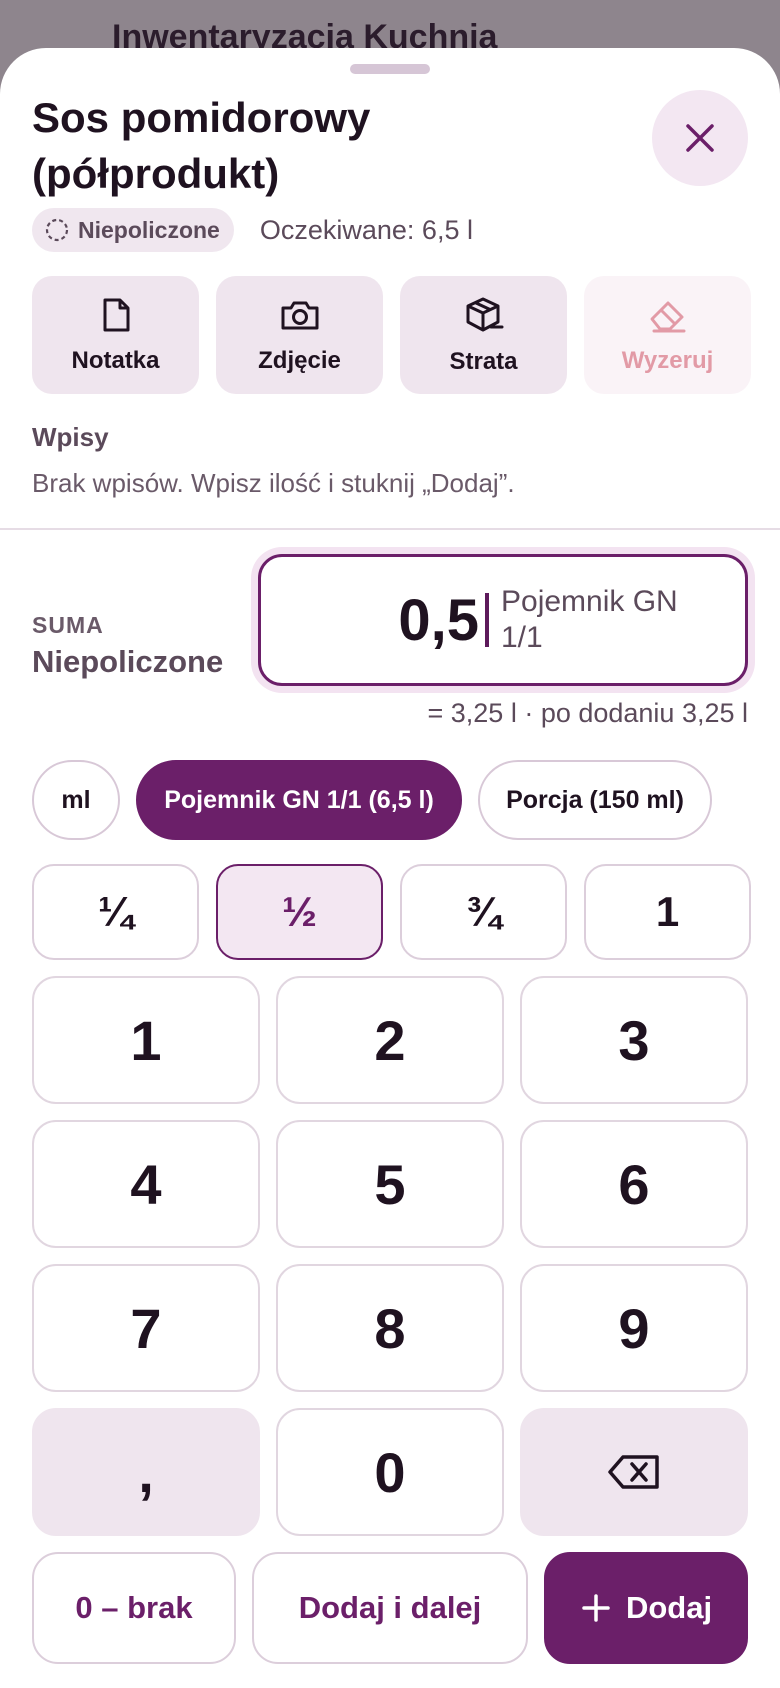 The height and width of the screenshot is (1688, 780). Describe the element at coordinates (201, 145) in the screenshot. I see `item-title: Sos pomidorowy (półprodukt)` at that location.